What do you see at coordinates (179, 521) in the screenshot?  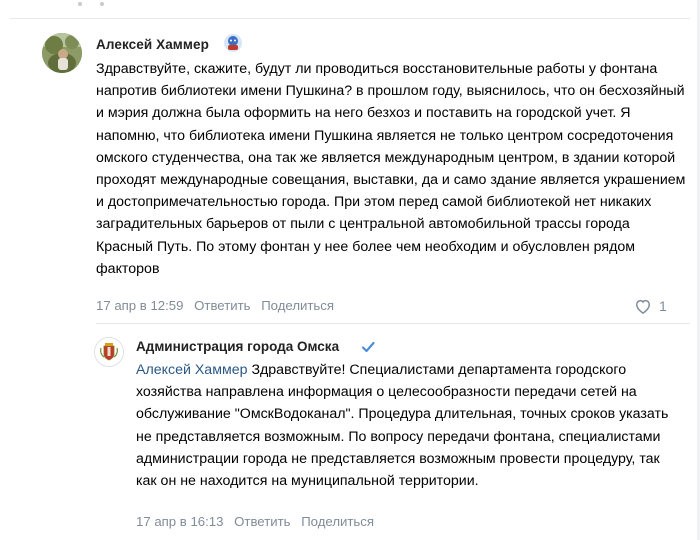 I see `reply-date: 17 апр в 16:13` at bounding box center [179, 521].